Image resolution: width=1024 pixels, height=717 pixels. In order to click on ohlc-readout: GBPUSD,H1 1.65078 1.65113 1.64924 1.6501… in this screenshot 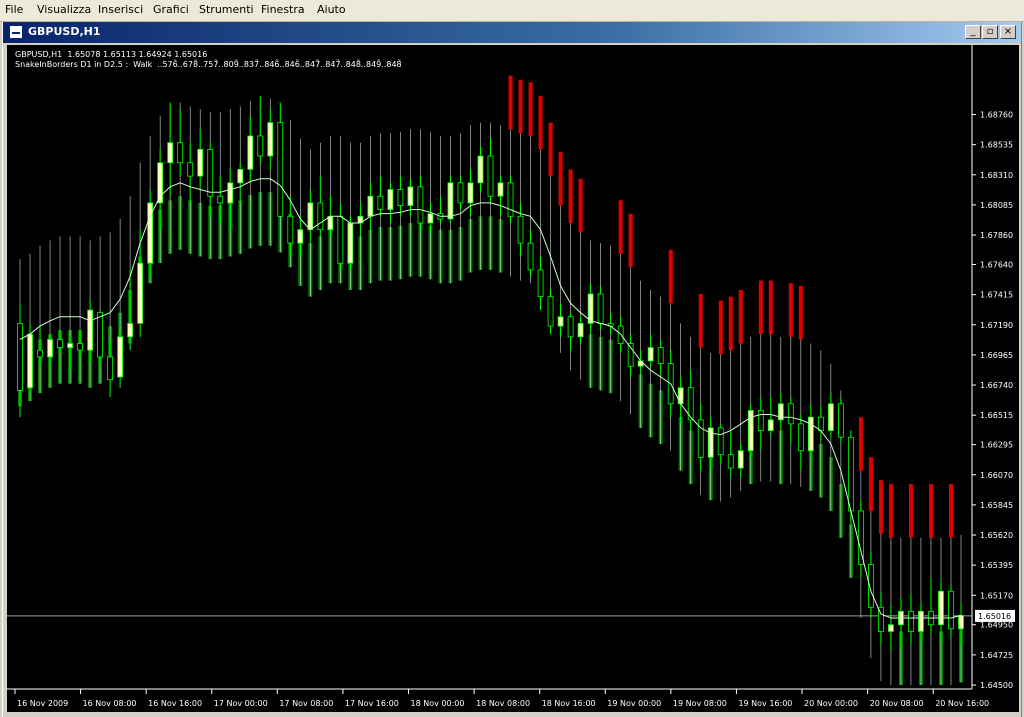, I will do `click(111, 54)`.